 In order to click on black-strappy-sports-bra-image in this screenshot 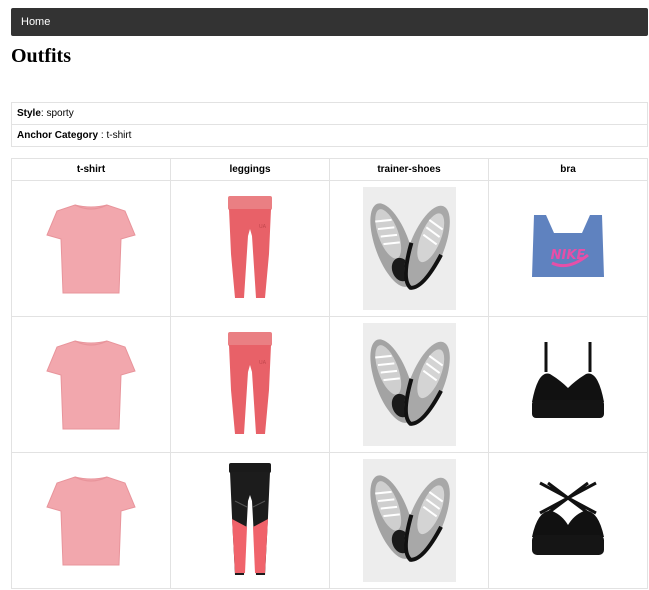, I will do `click(568, 521)`.